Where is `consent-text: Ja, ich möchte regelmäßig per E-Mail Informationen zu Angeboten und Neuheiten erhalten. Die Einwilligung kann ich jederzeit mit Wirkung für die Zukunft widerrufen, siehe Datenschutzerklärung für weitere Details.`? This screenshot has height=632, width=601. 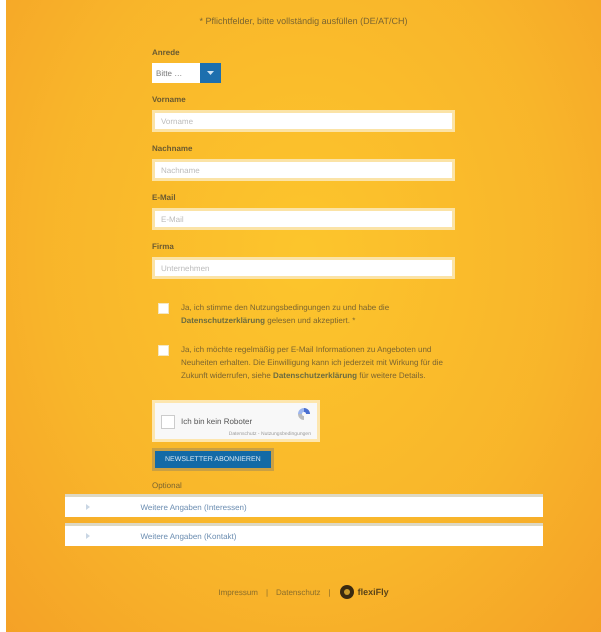 consent-text: Ja, ich möchte regelmäßig per E-Mail Informationen zu Angeboten und Neuheiten erhalten. Die Einwilligung kann ich jederzeit mit Wirkung für die Zukunft widerrufen, siehe Datenschutzerklärung für weitere Details. is located at coordinates (312, 363).